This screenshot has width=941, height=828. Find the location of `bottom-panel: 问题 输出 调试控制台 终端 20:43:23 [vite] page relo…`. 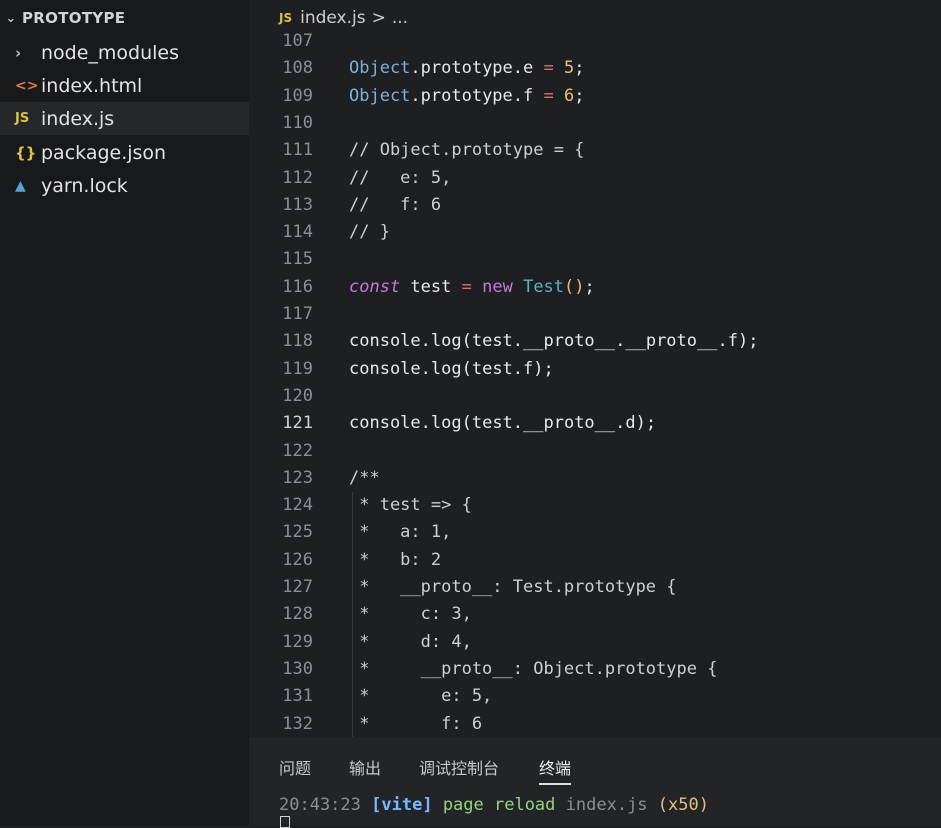

bottom-panel: 问题 输出 调试控制台 终端 20:43:23 [vite] page relo… is located at coordinates (595, 782).